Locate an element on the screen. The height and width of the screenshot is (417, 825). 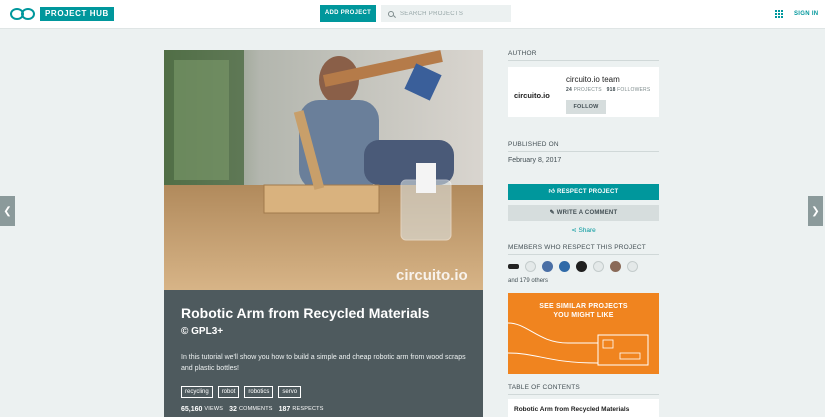
next-project-button: ❯ is located at coordinates (815, 211).